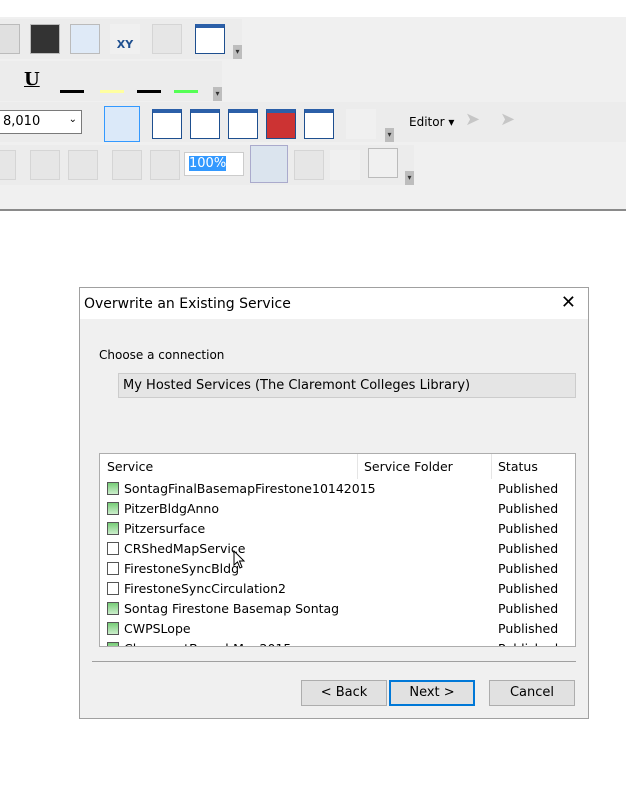  I want to click on service-name: FirestoneSyncBldg, so click(182, 568).